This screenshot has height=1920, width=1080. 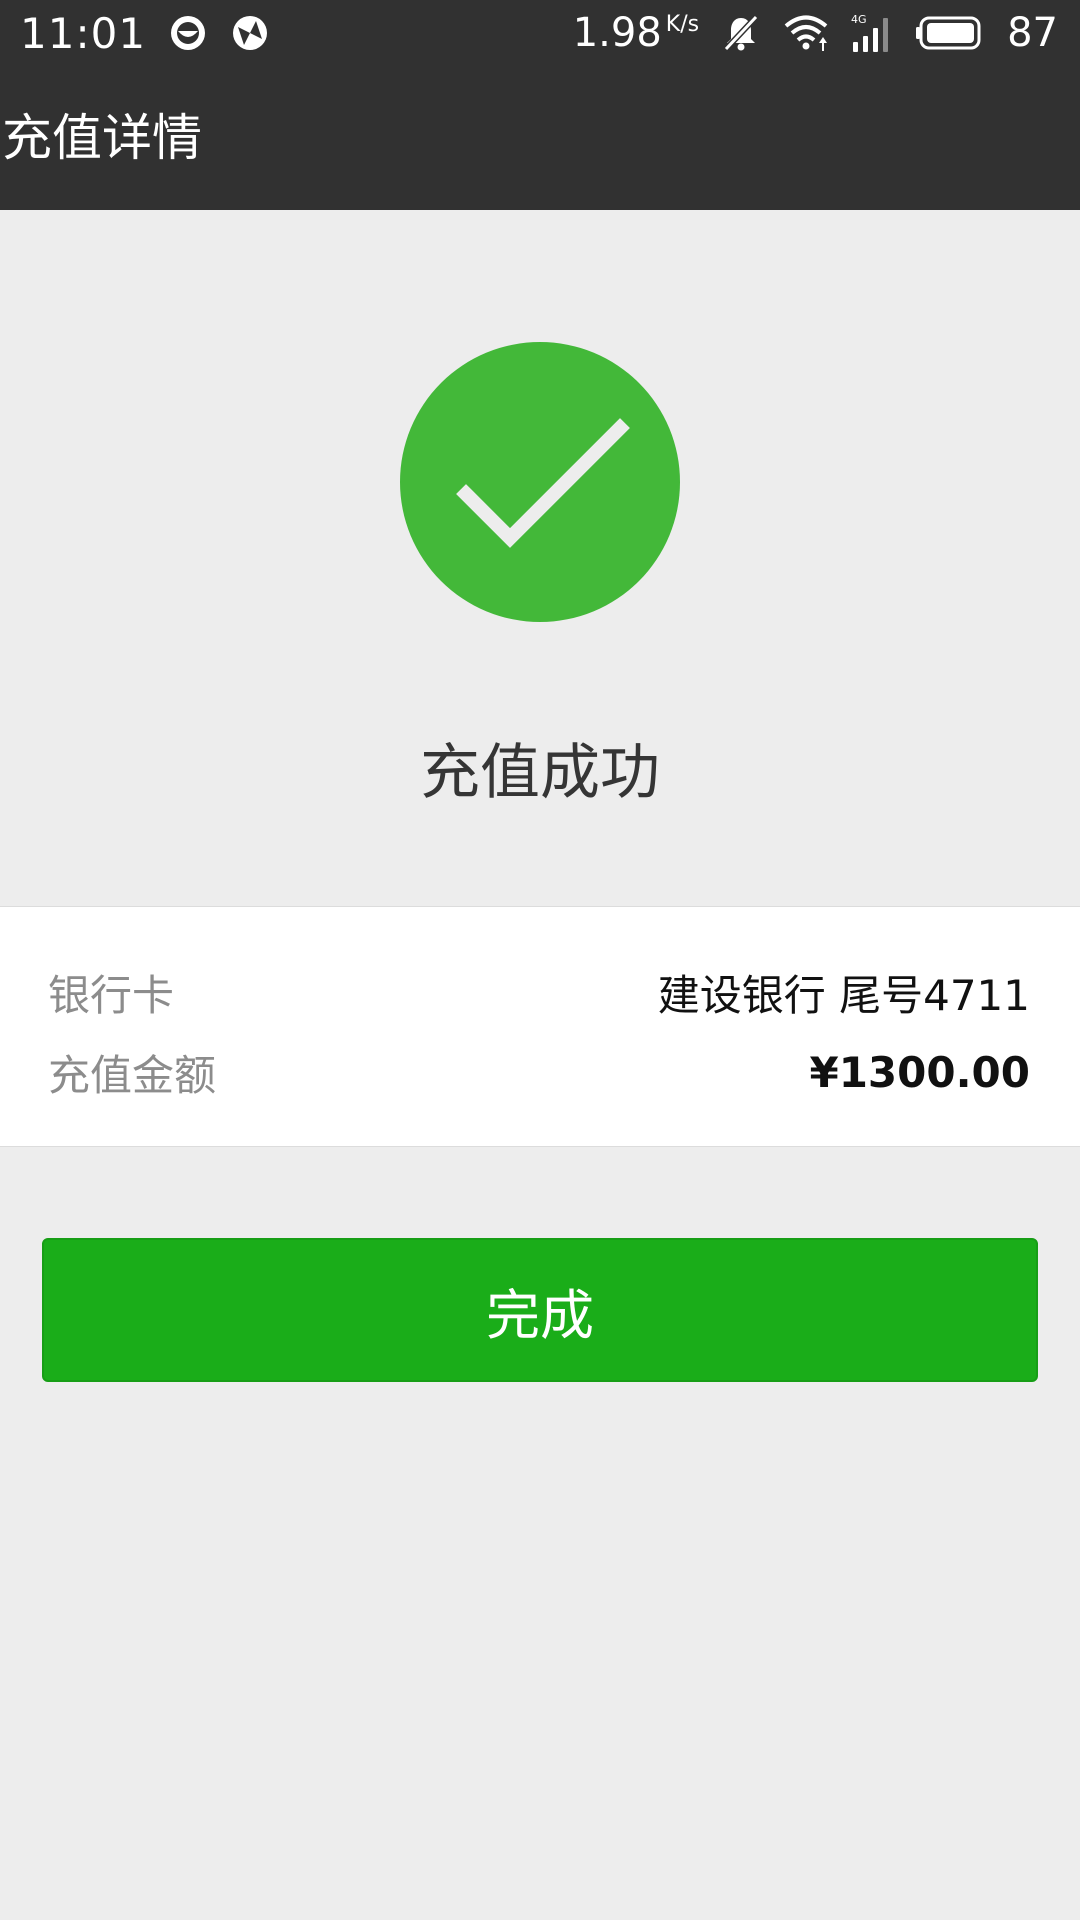 I want to click on wifi-icon, so click(x=806, y=33).